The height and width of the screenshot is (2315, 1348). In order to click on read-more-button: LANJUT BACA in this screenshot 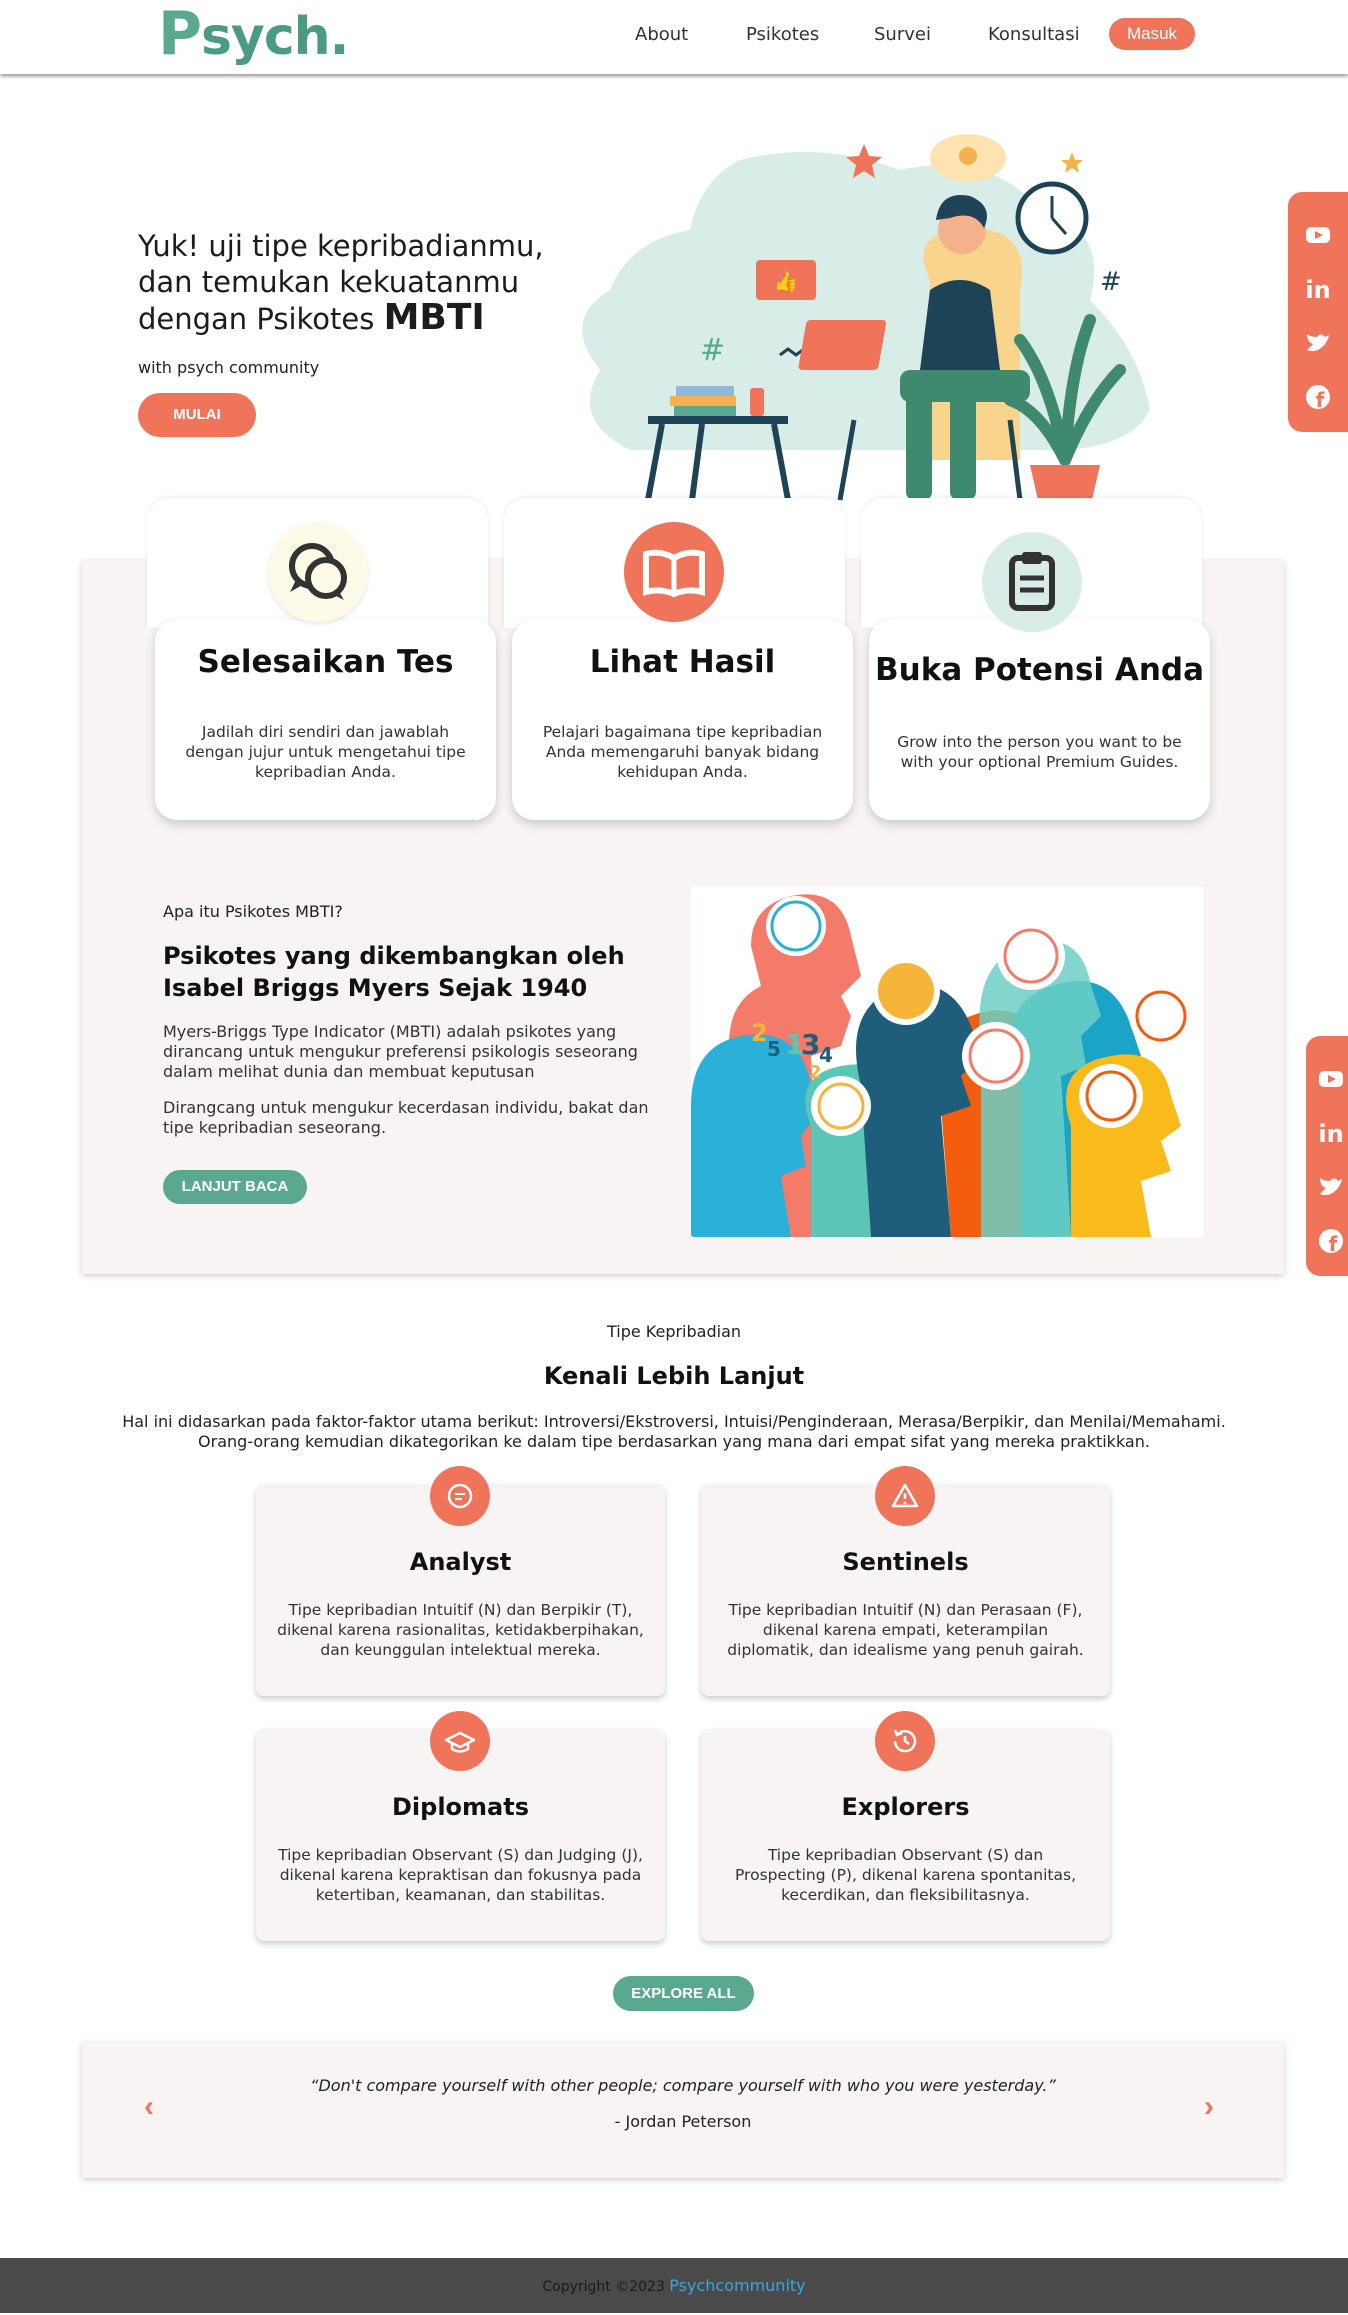, I will do `click(235, 1187)`.